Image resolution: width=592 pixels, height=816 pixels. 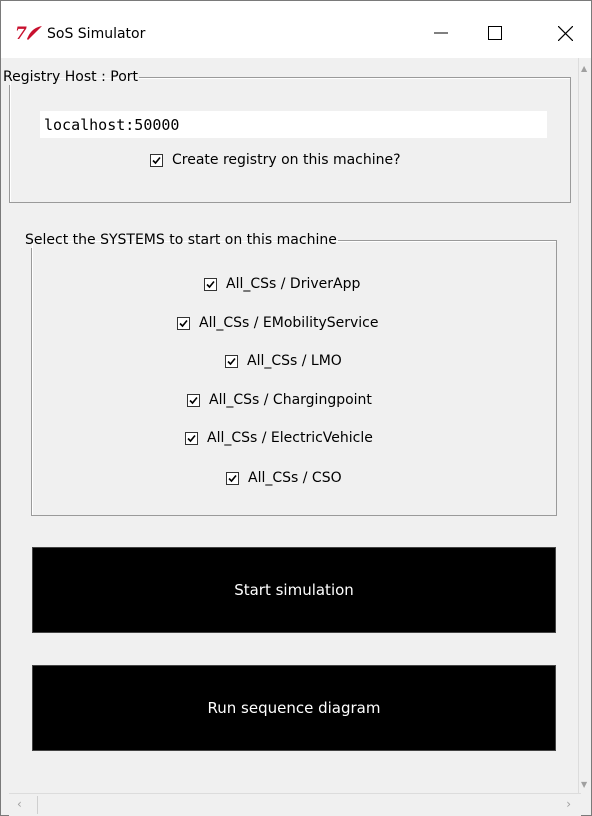 I want to click on scroll-up-icon: ▲, so click(x=584, y=68).